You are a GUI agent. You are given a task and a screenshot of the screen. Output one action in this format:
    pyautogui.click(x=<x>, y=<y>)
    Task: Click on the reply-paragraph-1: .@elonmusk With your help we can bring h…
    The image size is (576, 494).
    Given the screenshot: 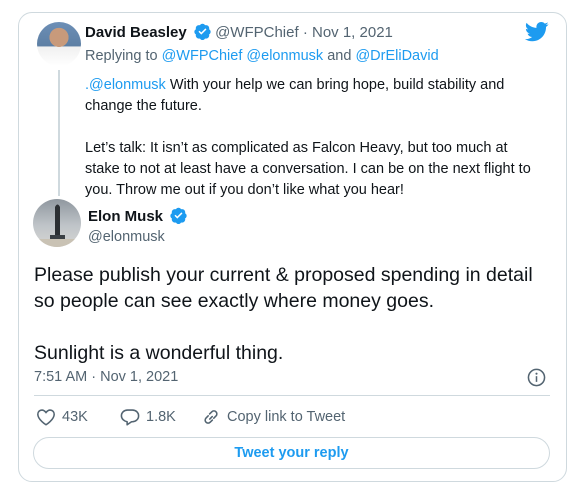 What is the action you would take?
    pyautogui.click(x=312, y=96)
    